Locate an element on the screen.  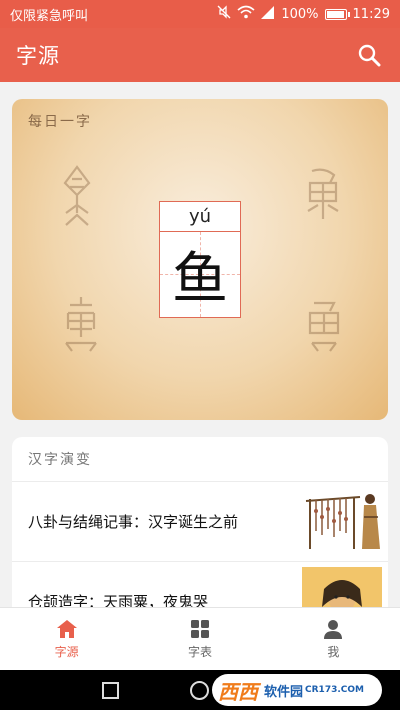
watermark-text-a: 西西 is located at coordinates (238, 691).